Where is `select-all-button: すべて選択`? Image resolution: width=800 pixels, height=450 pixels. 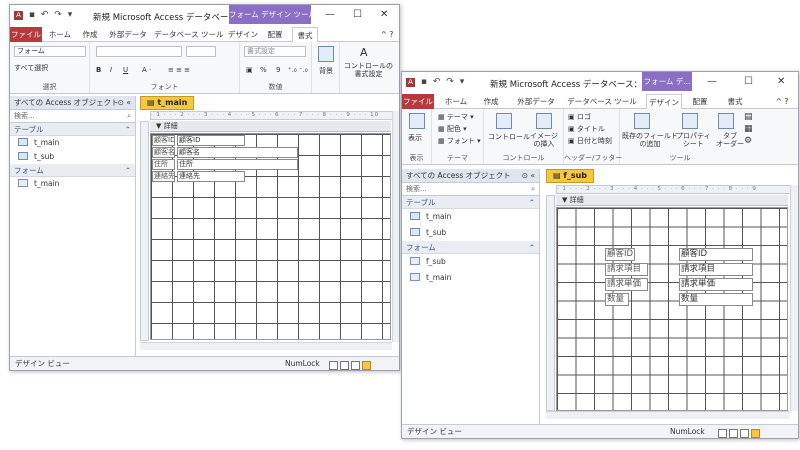
select-all-button: すべて選択 is located at coordinates (31, 68).